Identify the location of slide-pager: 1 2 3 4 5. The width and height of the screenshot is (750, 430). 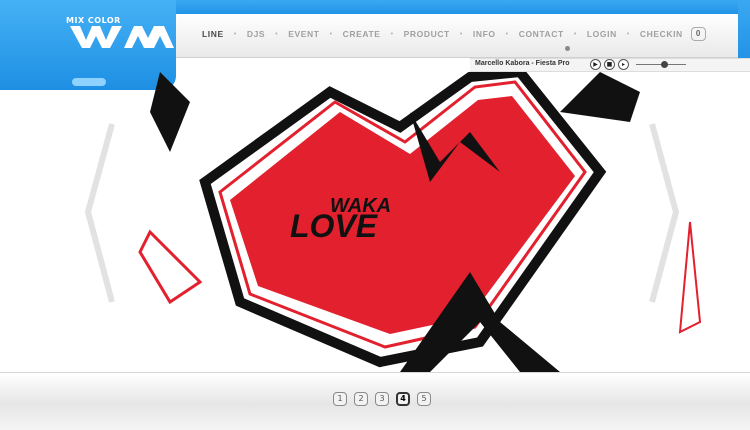
(382, 399).